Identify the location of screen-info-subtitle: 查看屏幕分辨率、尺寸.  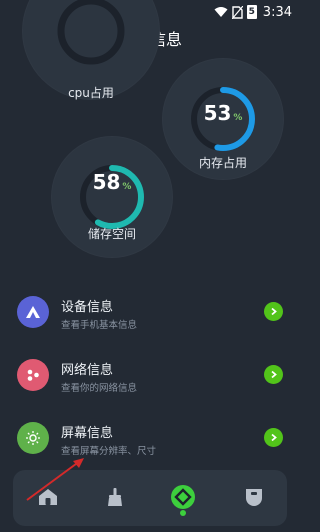
(109, 451).